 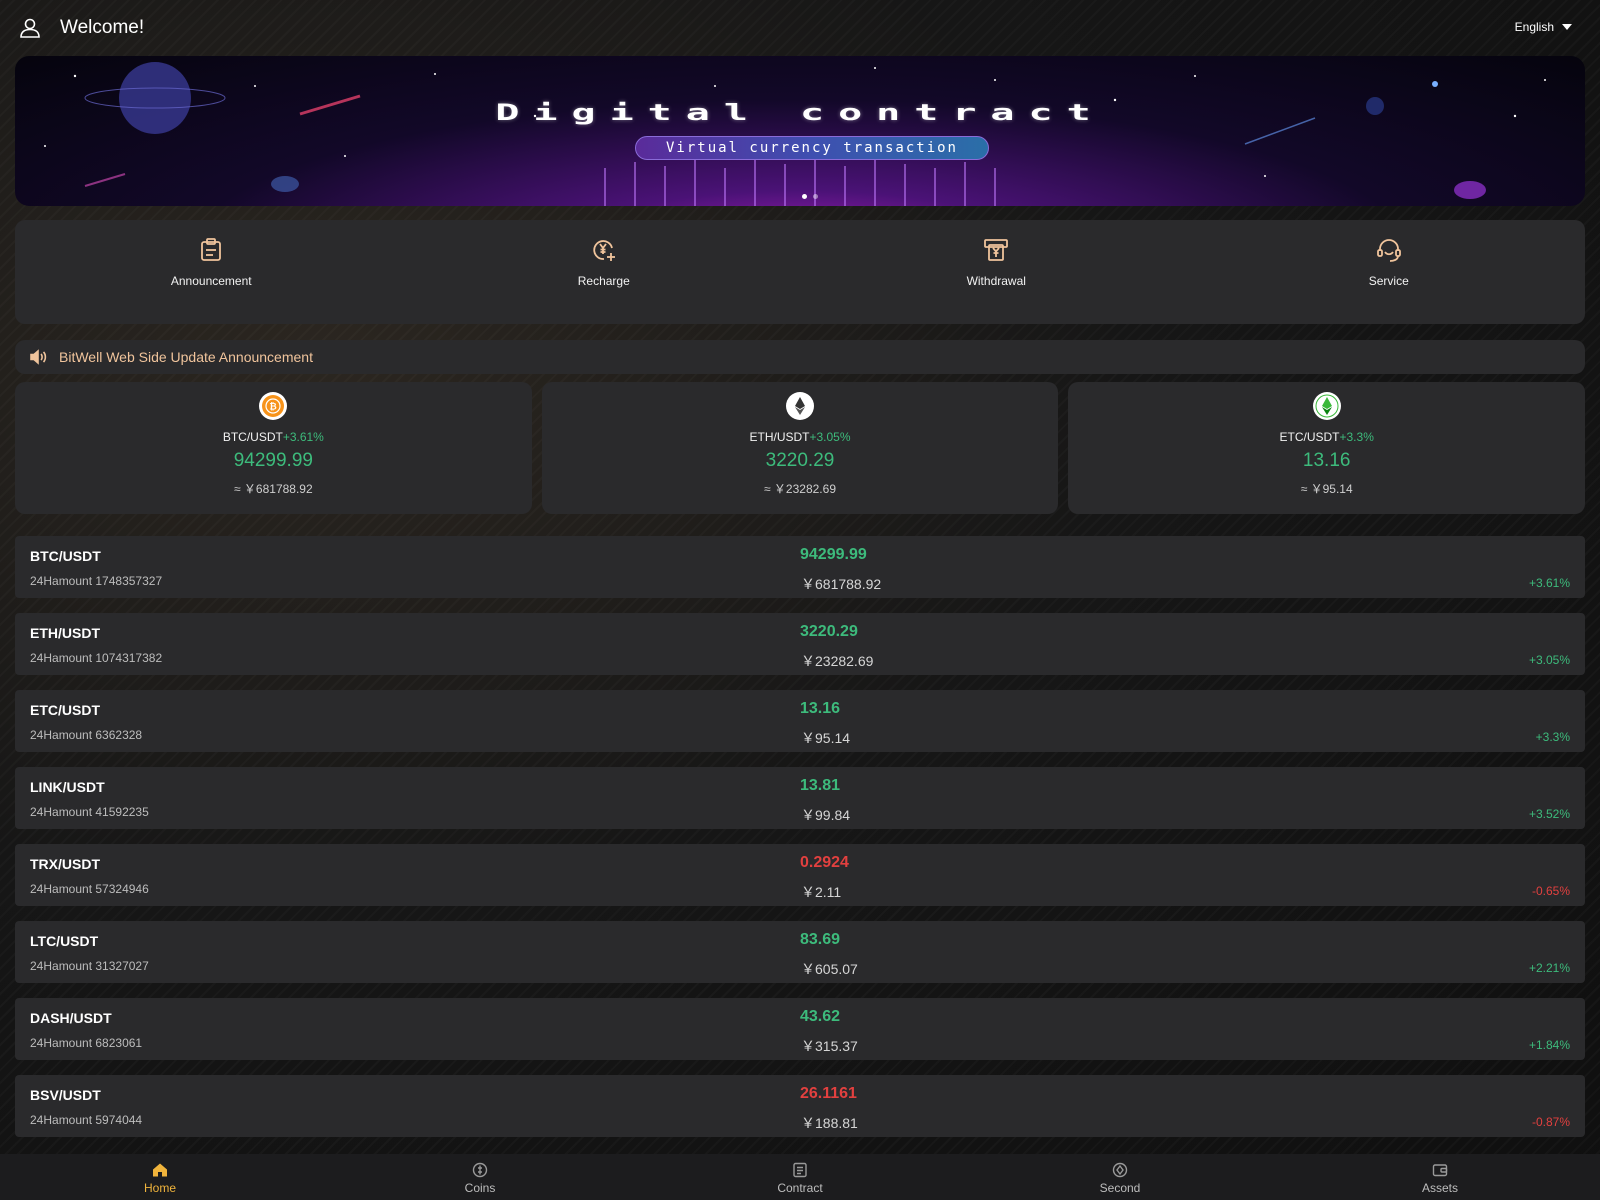 What do you see at coordinates (1549, 814) in the screenshot?
I see `market-change: +3.52%` at bounding box center [1549, 814].